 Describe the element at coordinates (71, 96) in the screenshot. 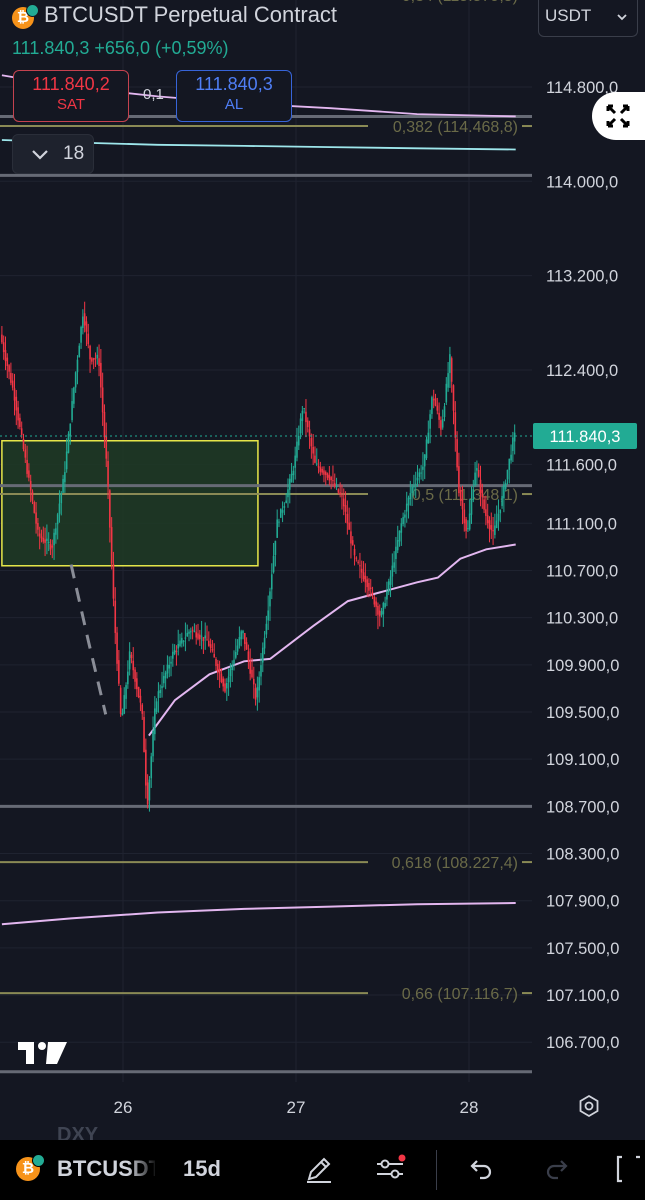

I see `sell-button: 111.840,2 SAT` at that location.